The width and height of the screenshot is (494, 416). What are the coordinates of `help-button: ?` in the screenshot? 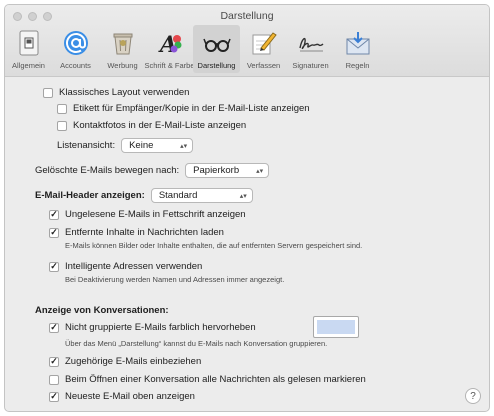 It's located at (473, 396).